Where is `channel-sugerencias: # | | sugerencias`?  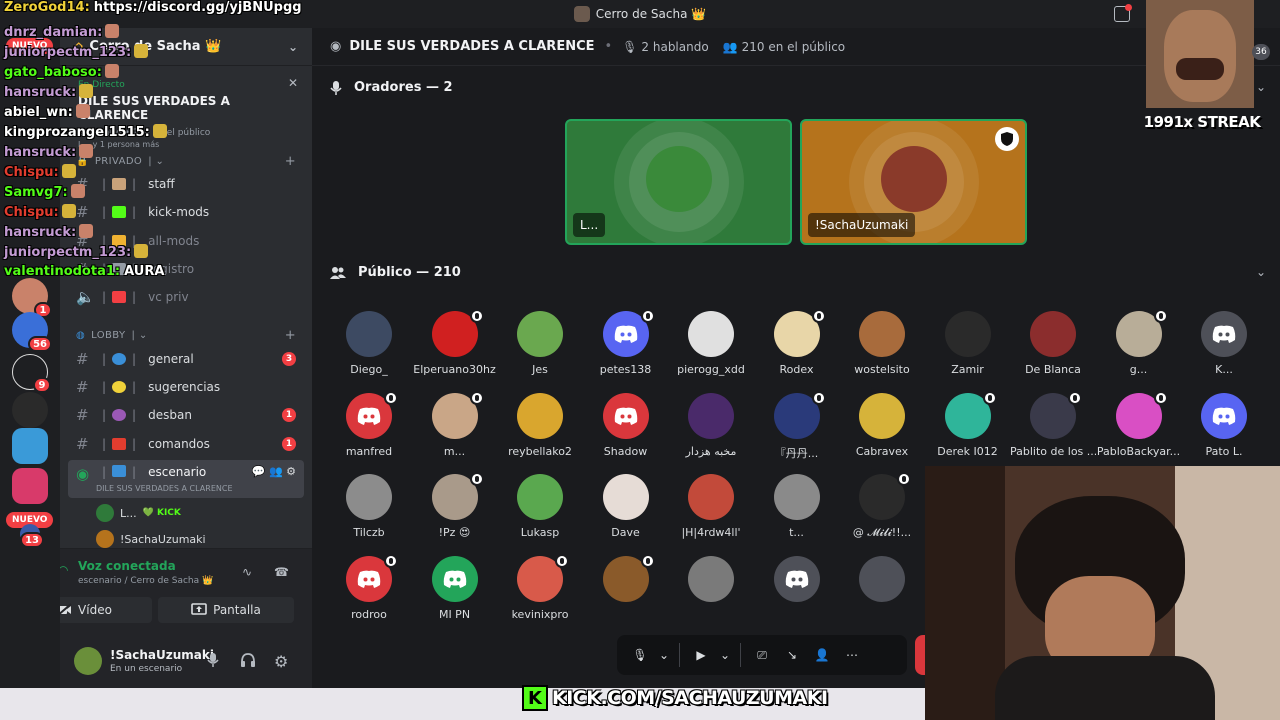
channel-sugerencias: # | | sugerencias is located at coordinates (186, 387).